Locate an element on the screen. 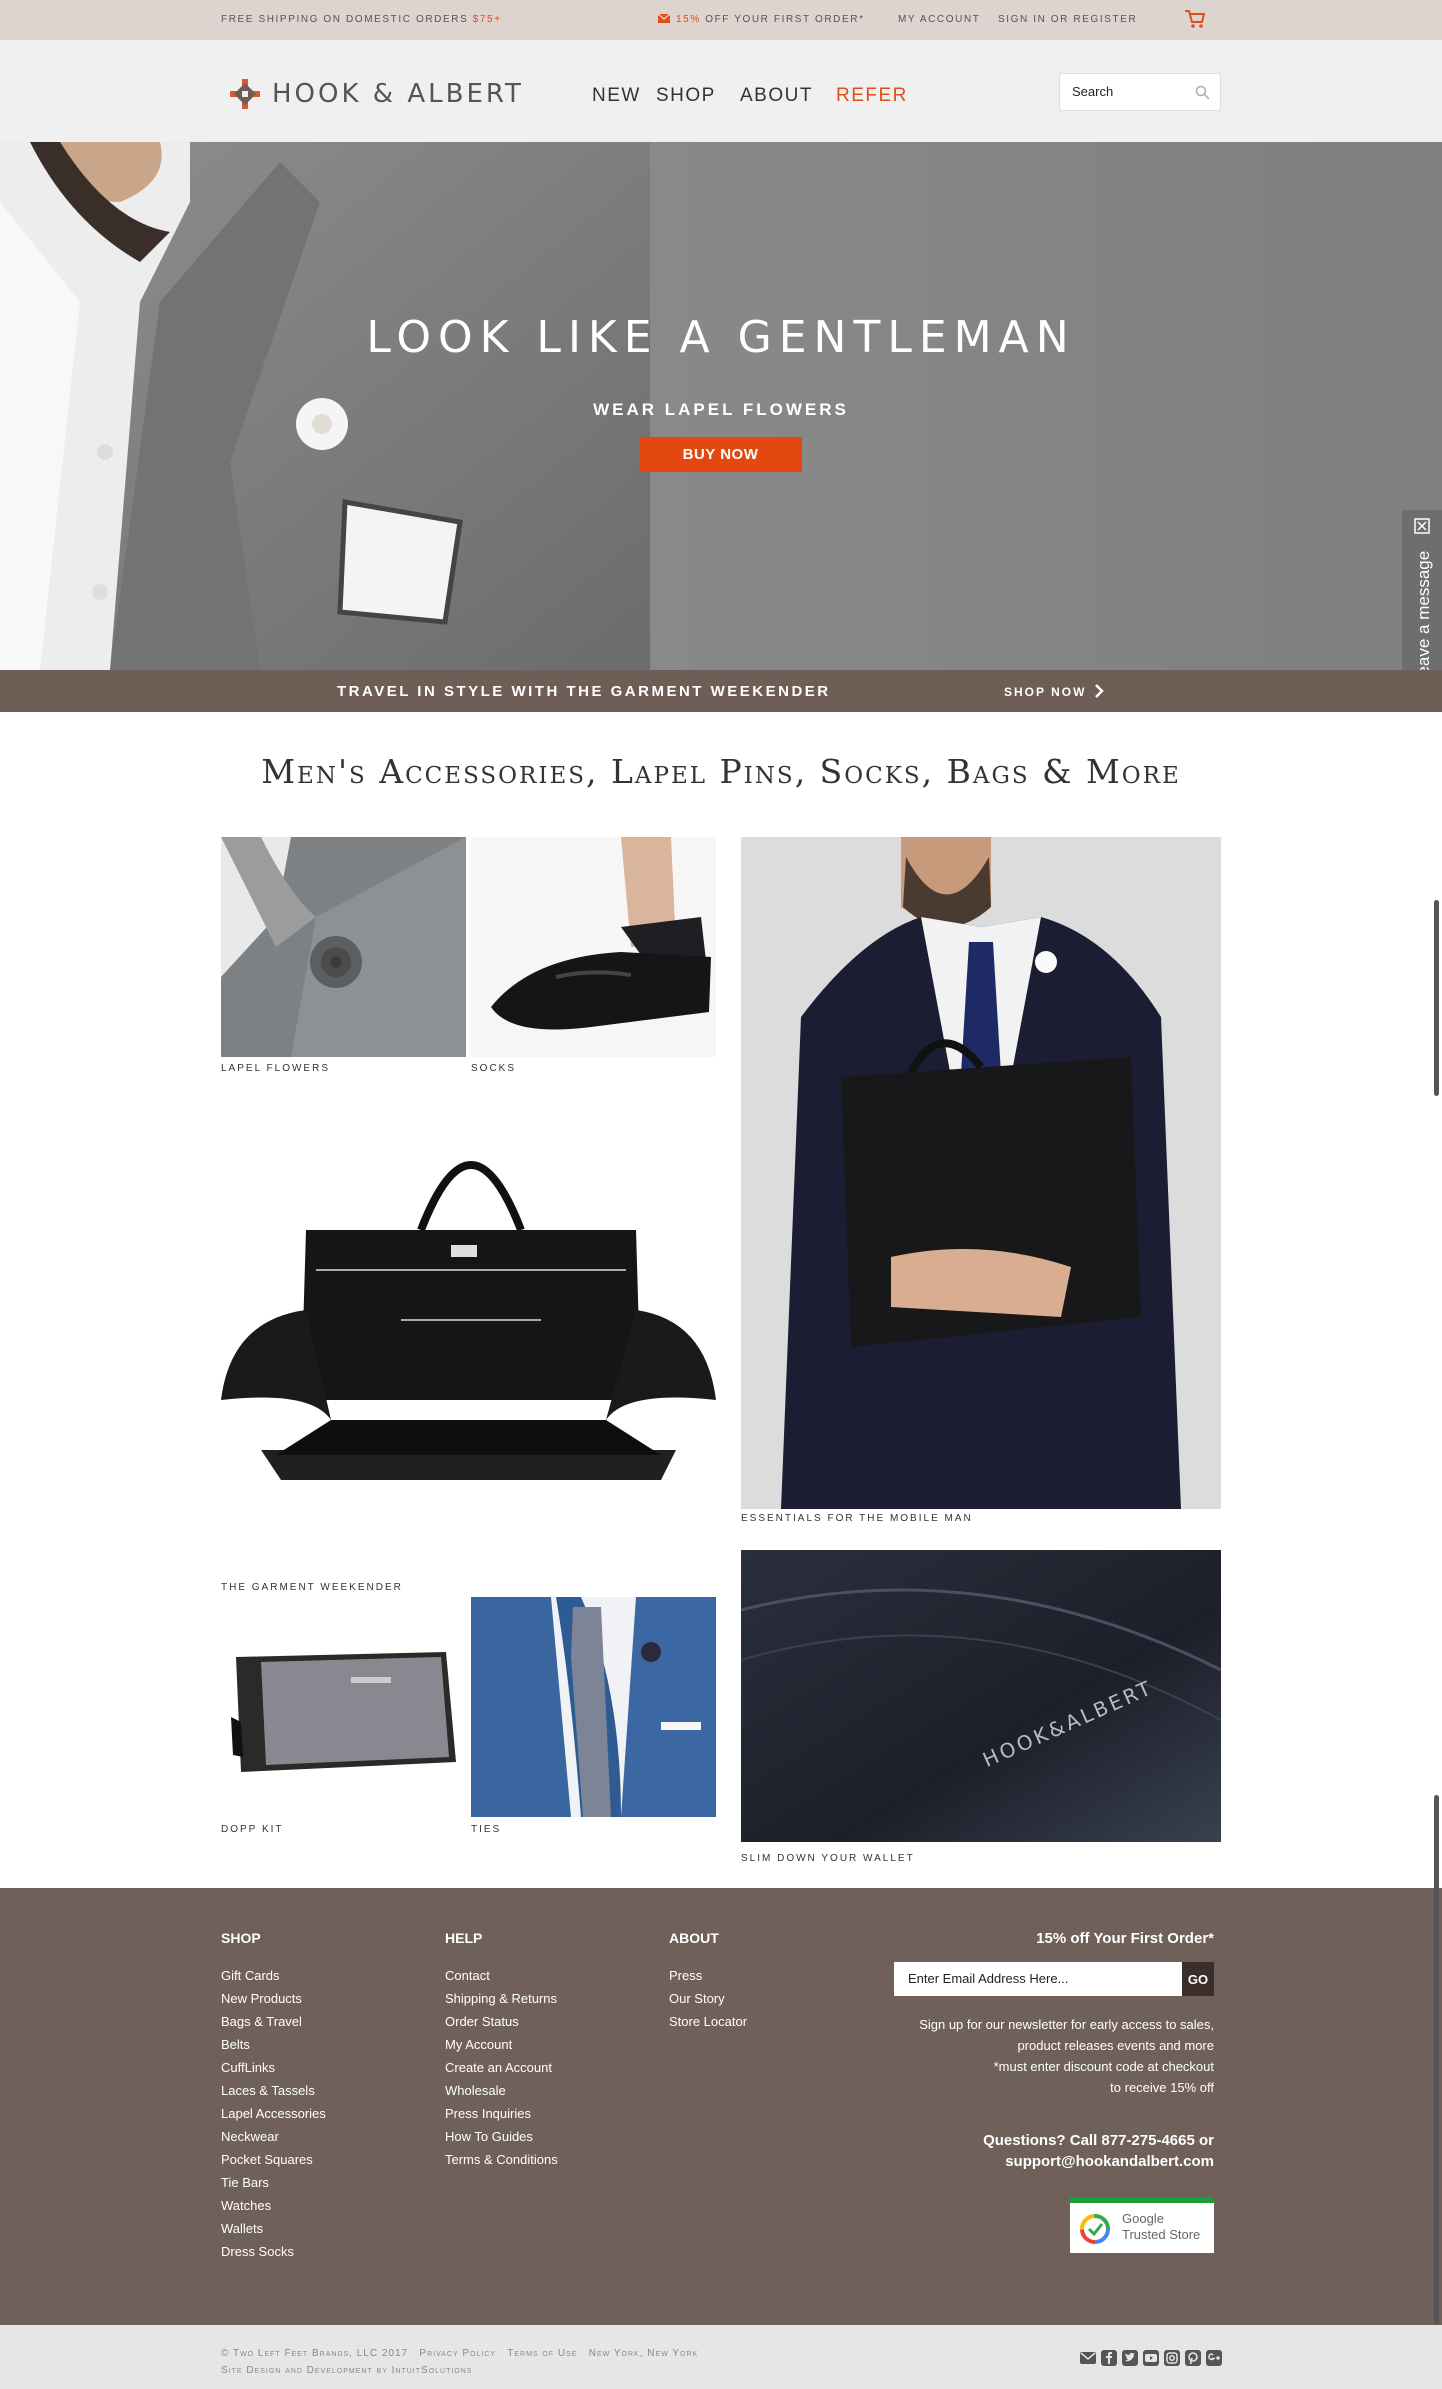  google-plus-icon is located at coordinates (1214, 2358).